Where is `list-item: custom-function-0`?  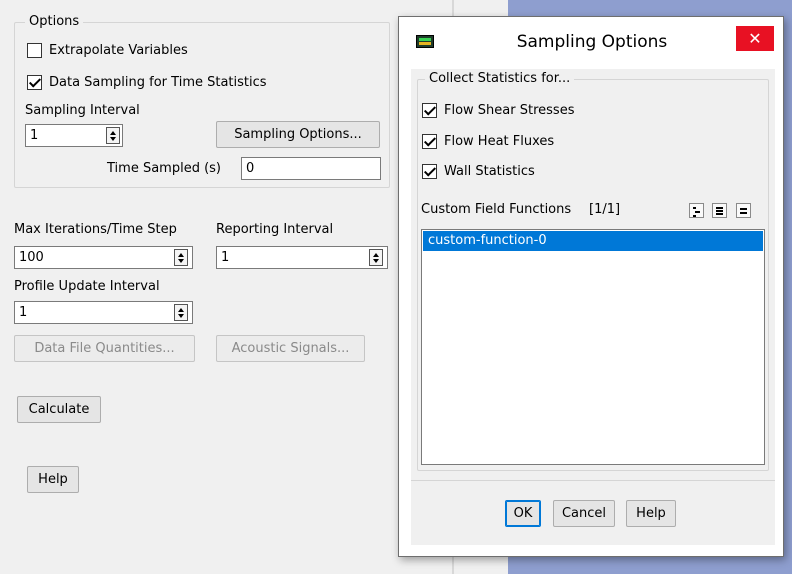 list-item: custom-function-0 is located at coordinates (593, 241).